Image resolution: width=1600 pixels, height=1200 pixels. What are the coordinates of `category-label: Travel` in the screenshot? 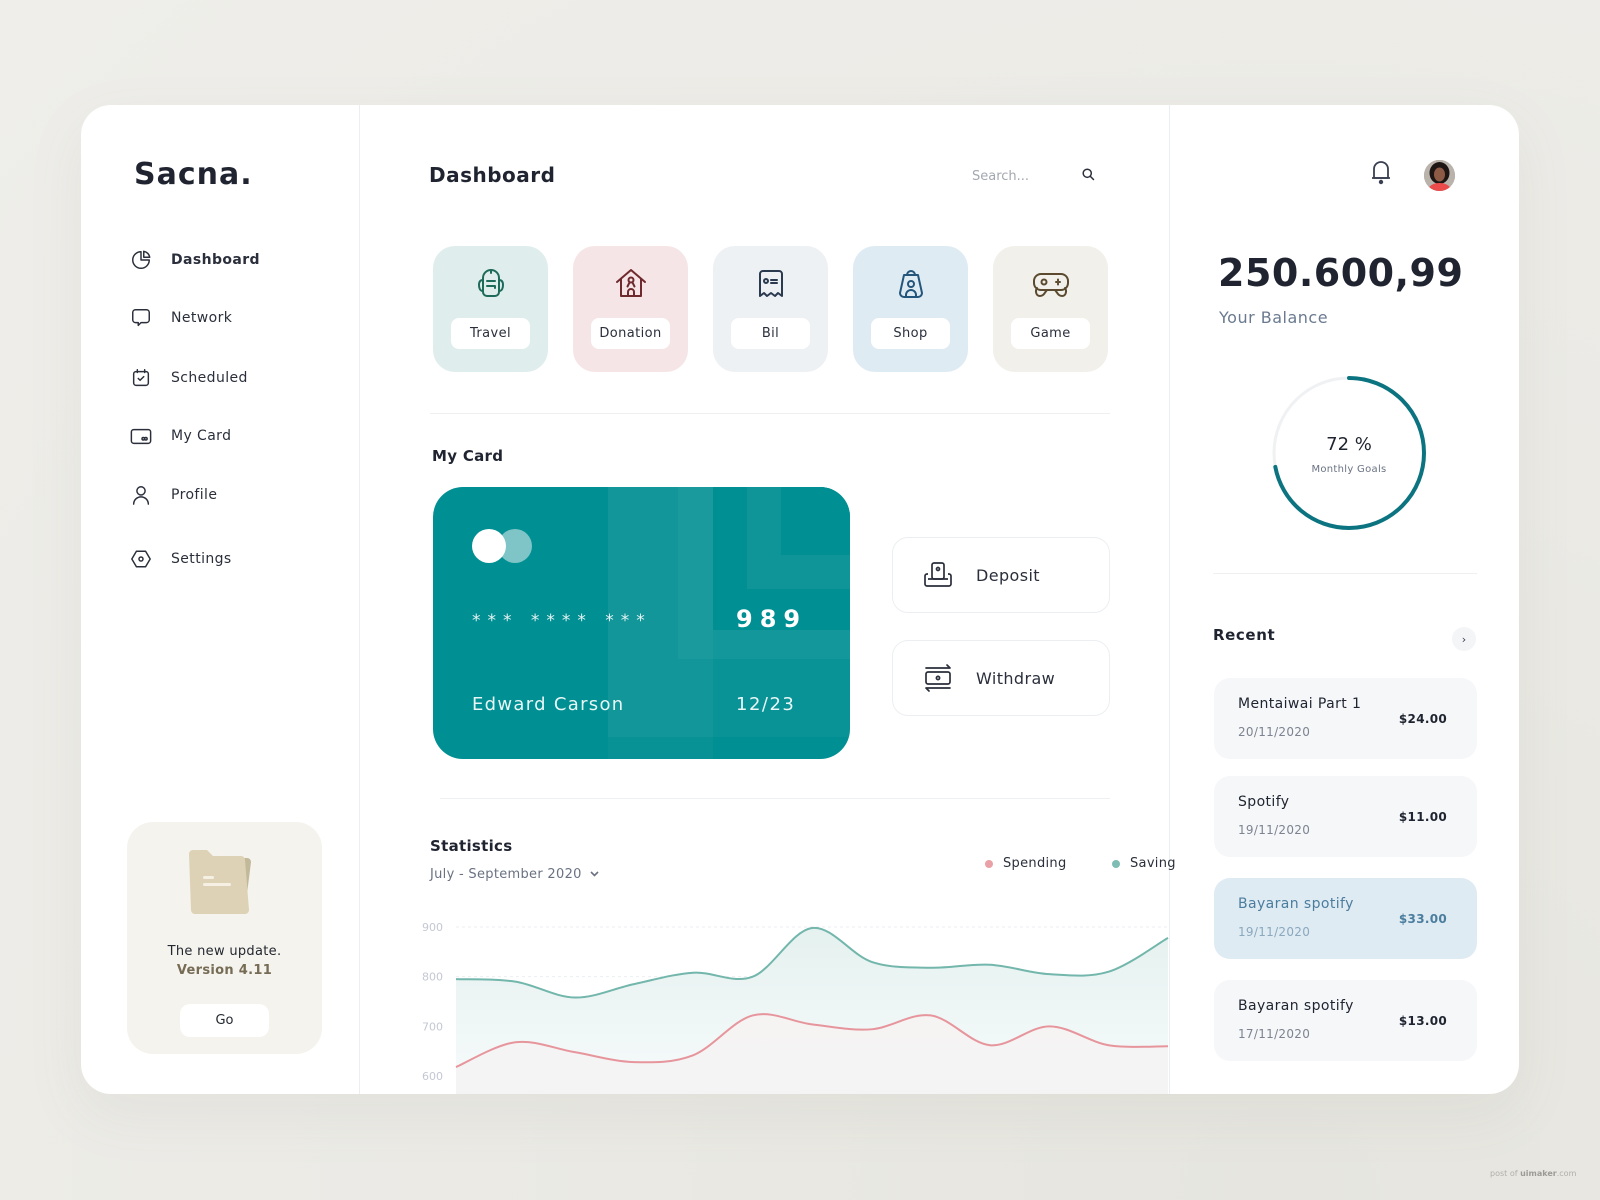 It's located at (490, 333).